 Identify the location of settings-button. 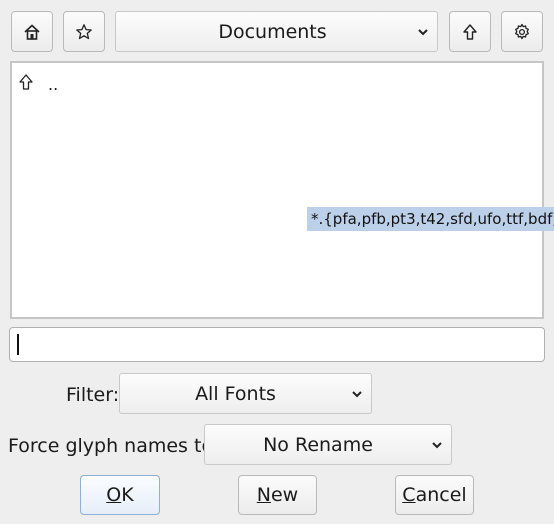
(522, 31).